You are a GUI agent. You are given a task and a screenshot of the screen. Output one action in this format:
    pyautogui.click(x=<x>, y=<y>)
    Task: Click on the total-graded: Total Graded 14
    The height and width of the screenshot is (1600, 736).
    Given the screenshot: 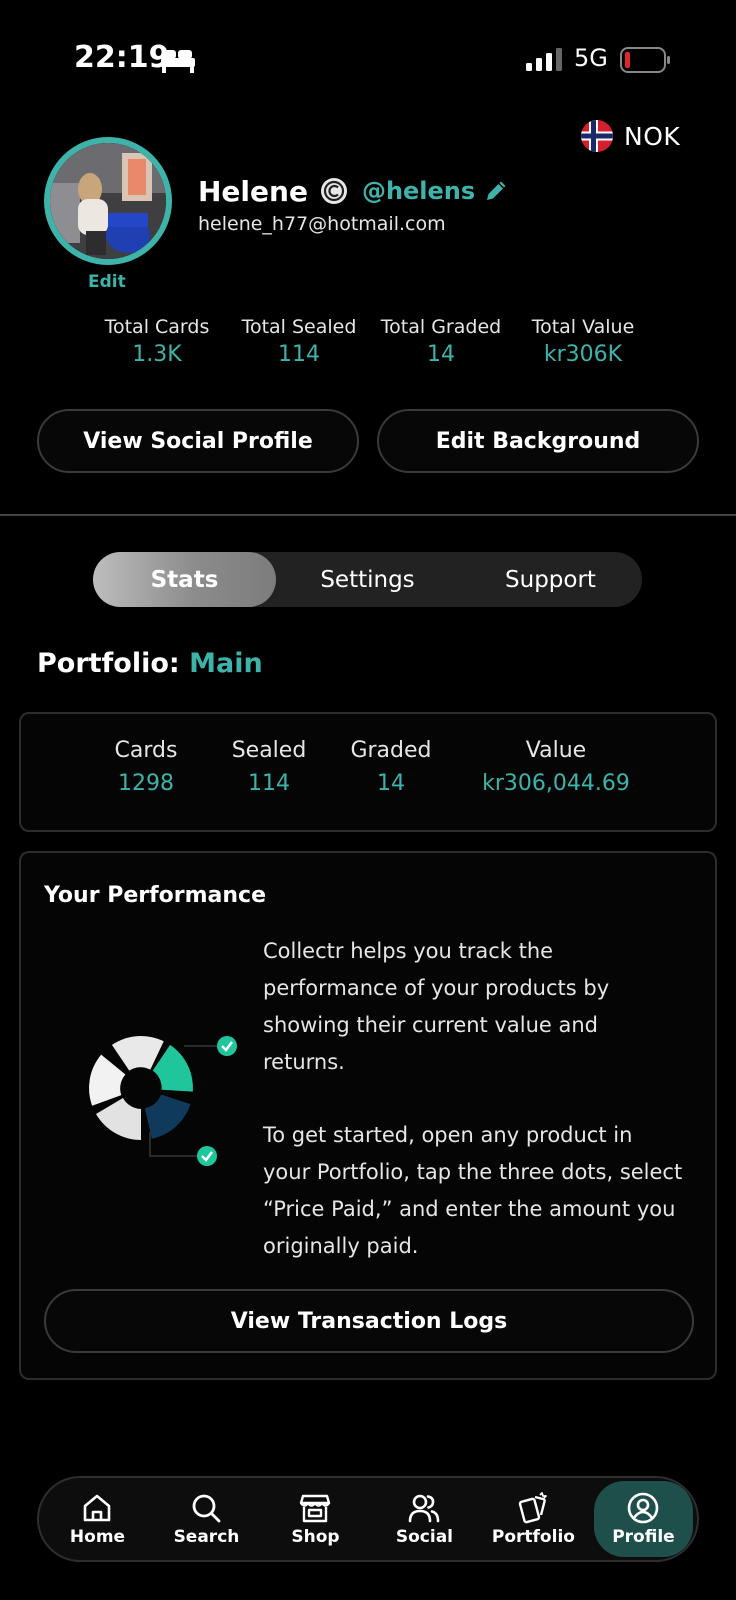 What is the action you would take?
    pyautogui.click(x=441, y=341)
    